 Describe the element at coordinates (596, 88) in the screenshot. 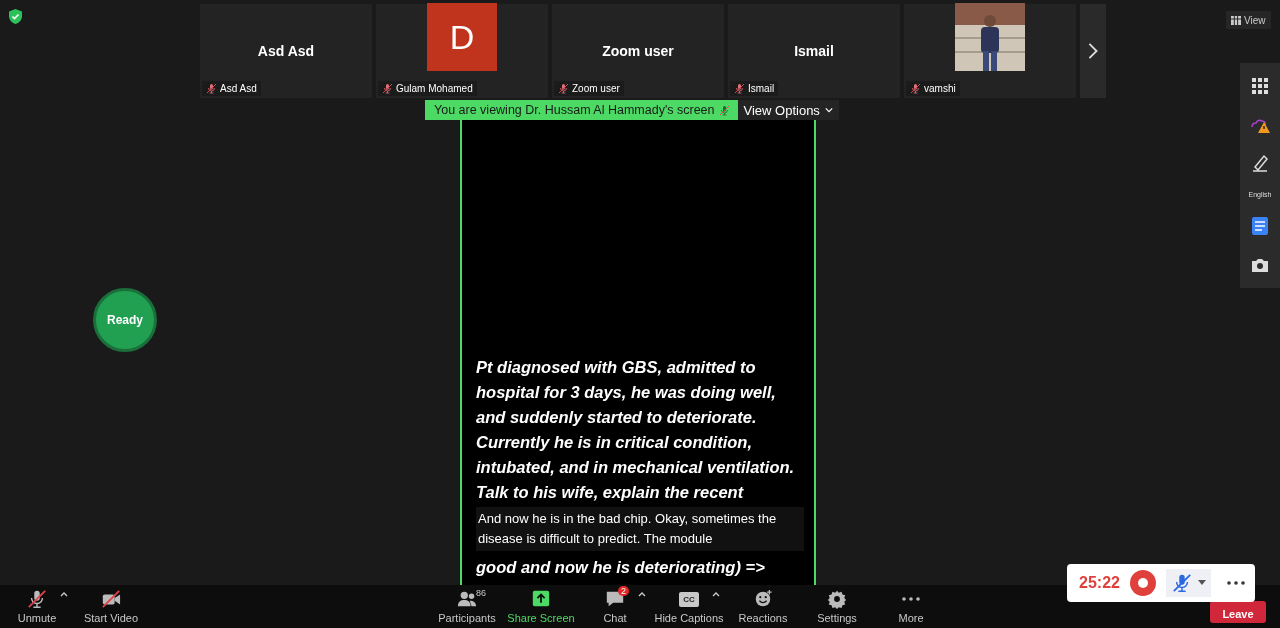

I see `participant-label: Zoom user` at that location.